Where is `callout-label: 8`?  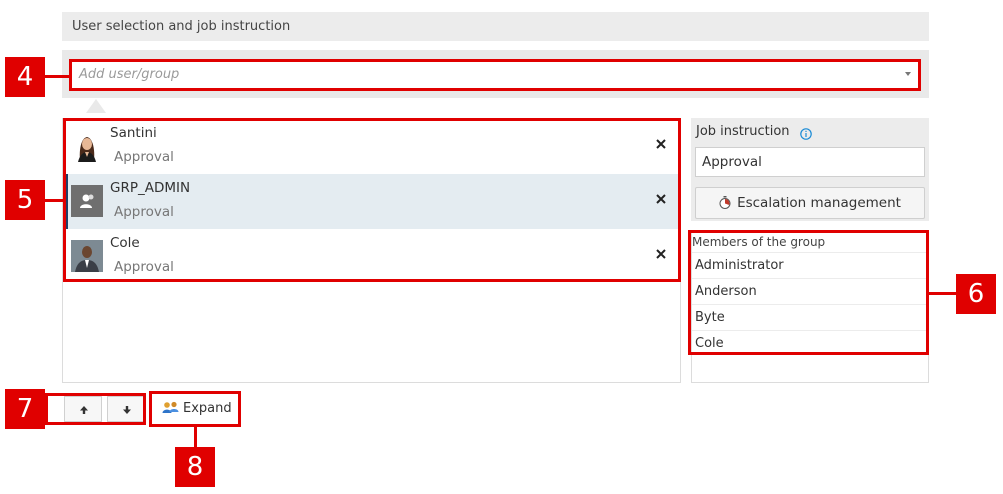
callout-label: 8 is located at coordinates (195, 467).